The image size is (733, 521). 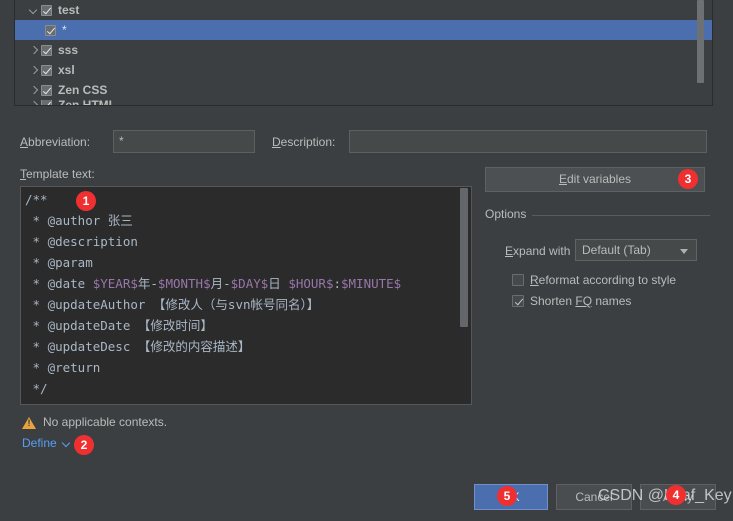 I want to click on tree-row-label: Zen CSS, so click(x=83, y=90).